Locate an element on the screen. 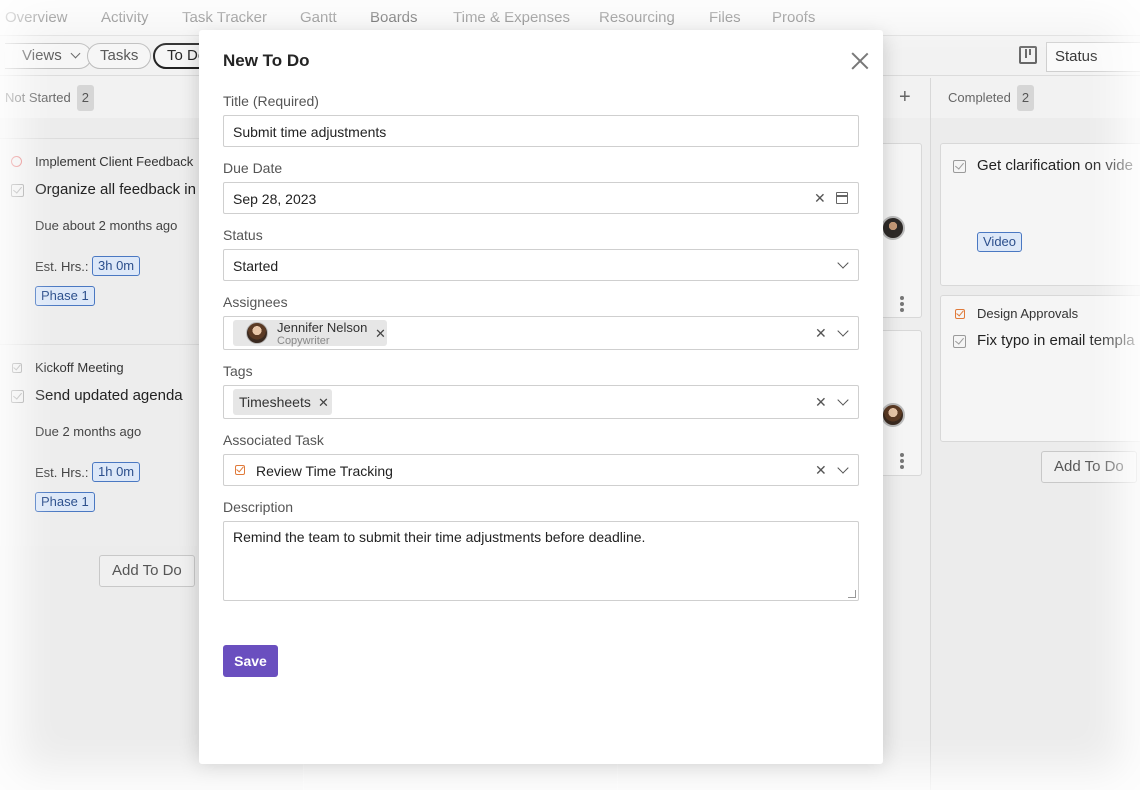 Image resolution: width=1140 pixels, height=790 pixels. close-icon is located at coordinates (860, 61).